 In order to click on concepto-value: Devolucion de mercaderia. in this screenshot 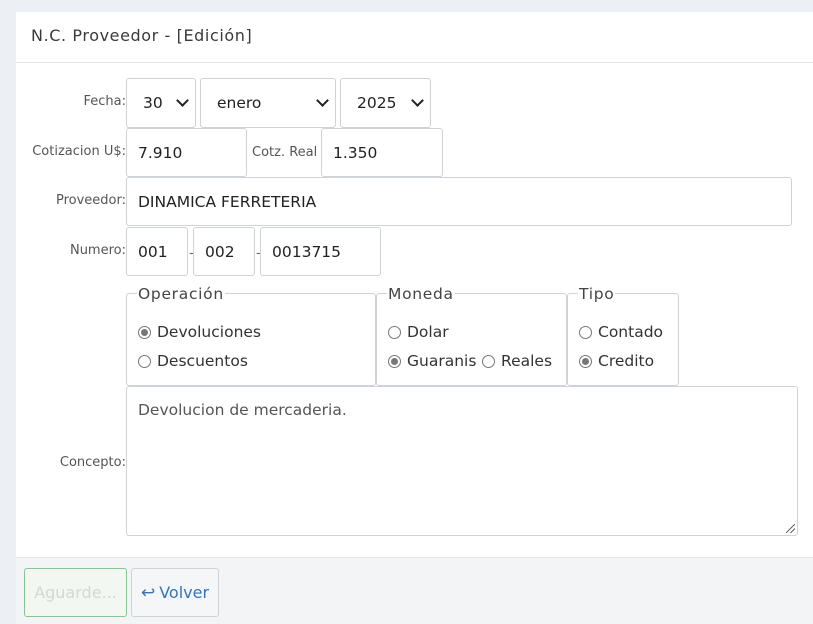, I will do `click(242, 410)`.